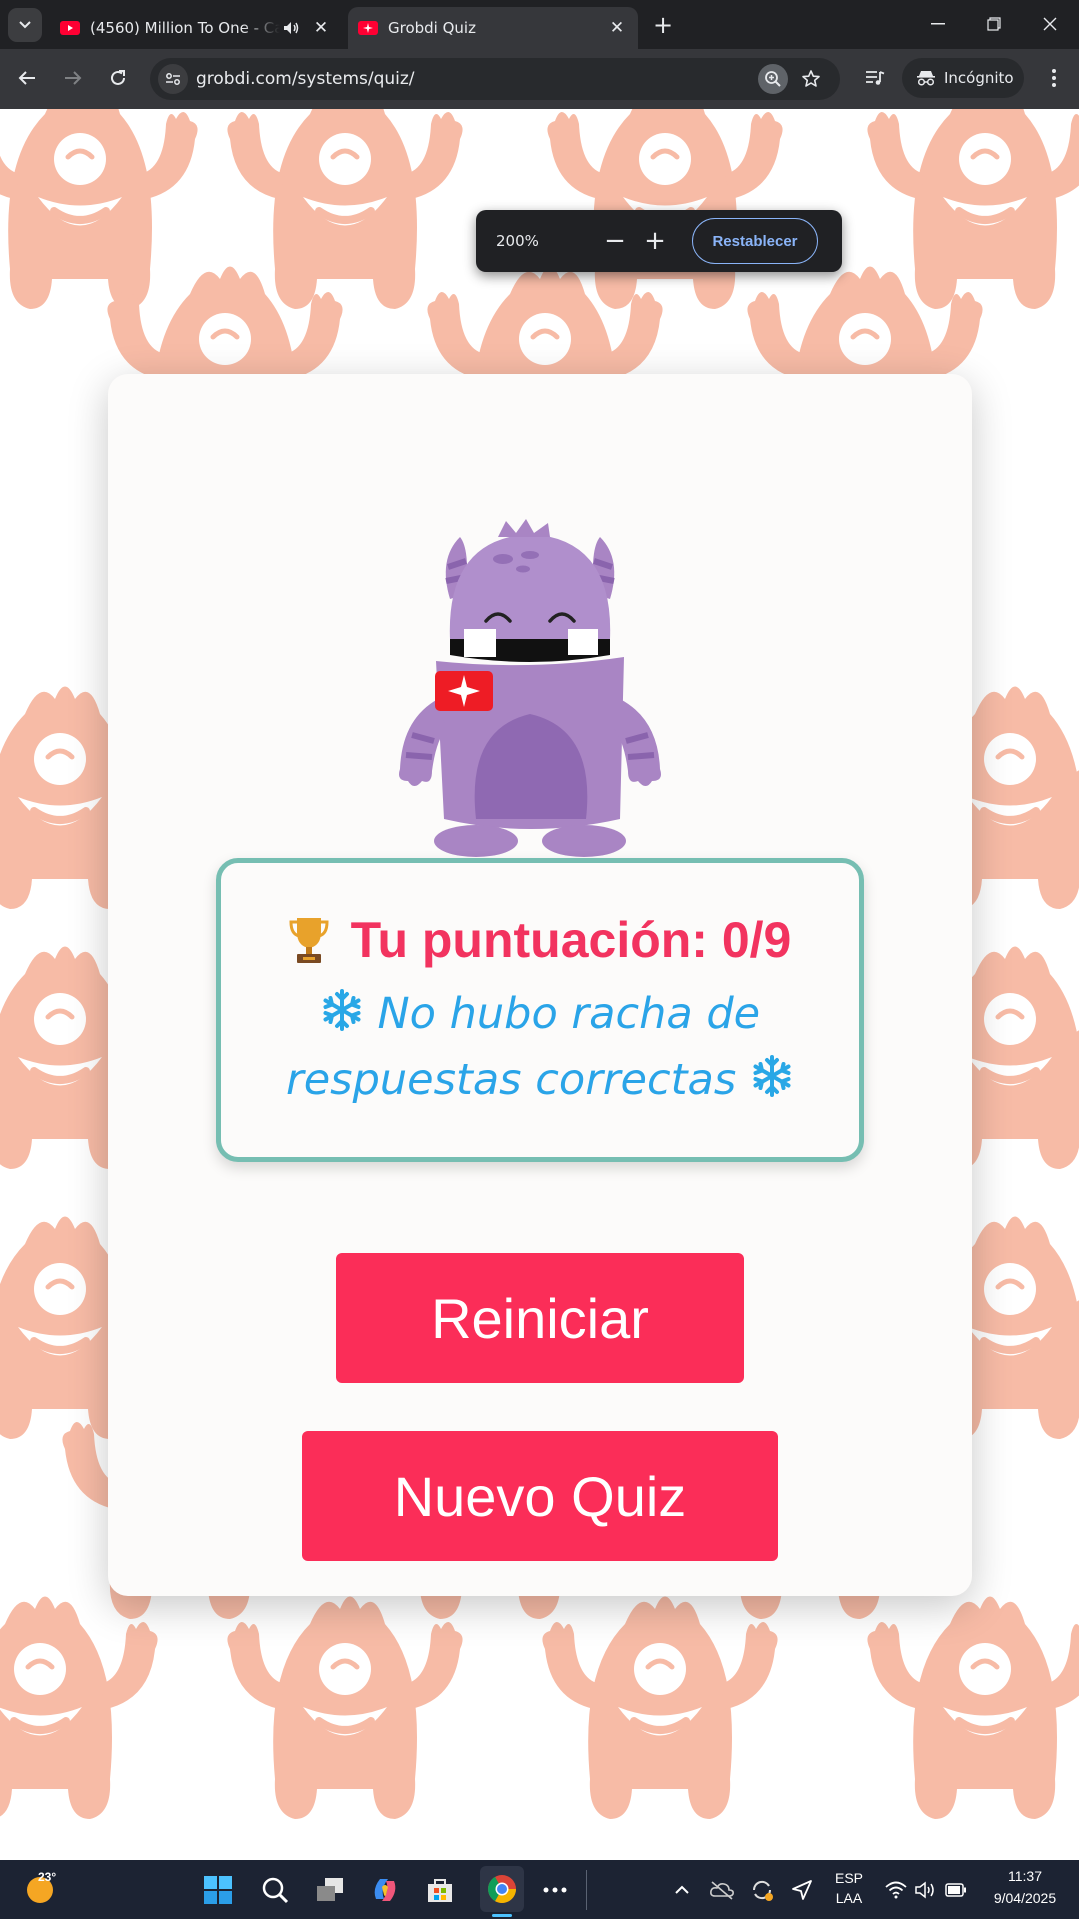  Describe the element at coordinates (540, 1047) in the screenshot. I see `streak-message: No hubo racha de respuestas correctas` at that location.